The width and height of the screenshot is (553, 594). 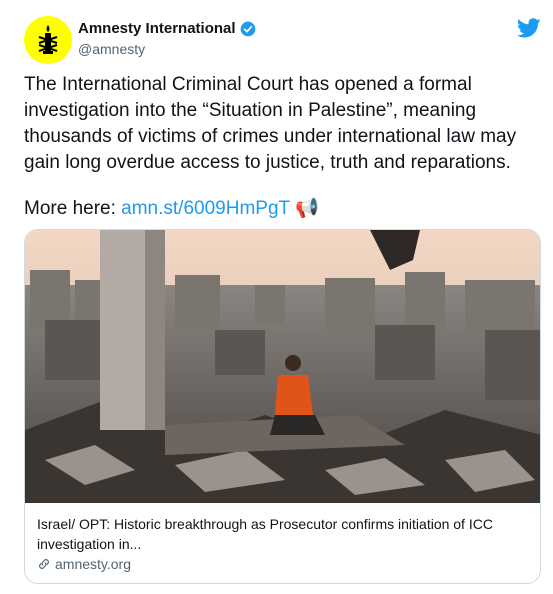 I want to click on link-icon, so click(x=44, y=564).